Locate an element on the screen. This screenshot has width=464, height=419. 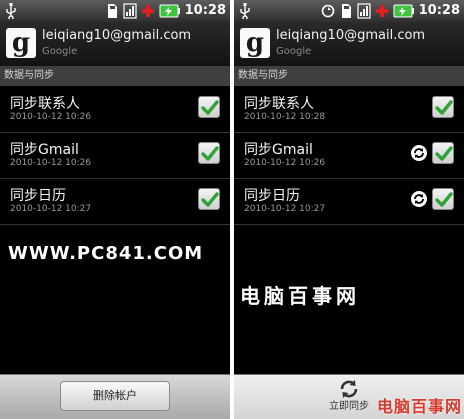
watermark-text: WWW.PC841.COM is located at coordinates (106, 253).